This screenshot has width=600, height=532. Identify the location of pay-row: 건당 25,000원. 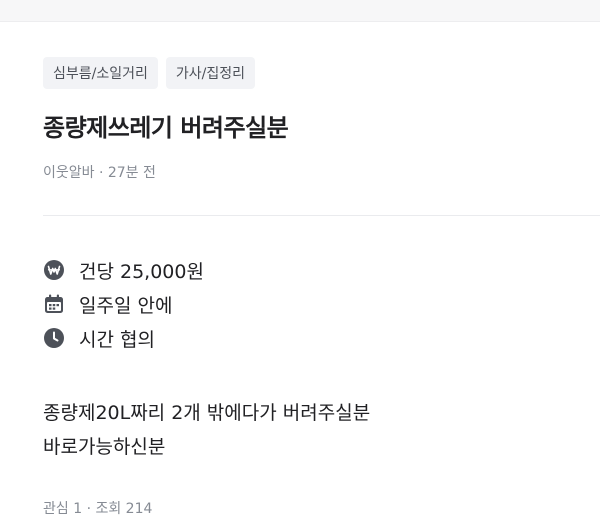
(123, 270).